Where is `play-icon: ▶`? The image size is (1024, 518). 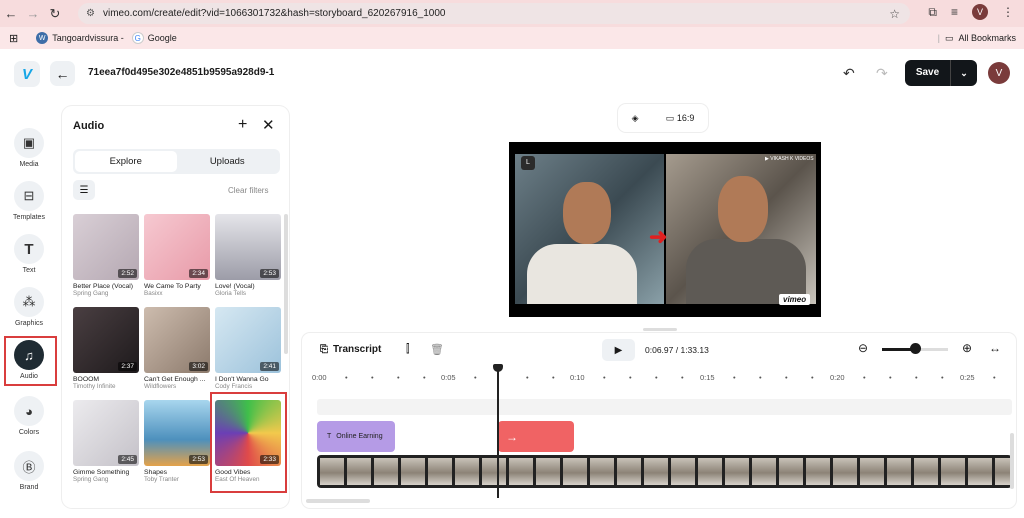 play-icon: ▶ is located at coordinates (618, 350).